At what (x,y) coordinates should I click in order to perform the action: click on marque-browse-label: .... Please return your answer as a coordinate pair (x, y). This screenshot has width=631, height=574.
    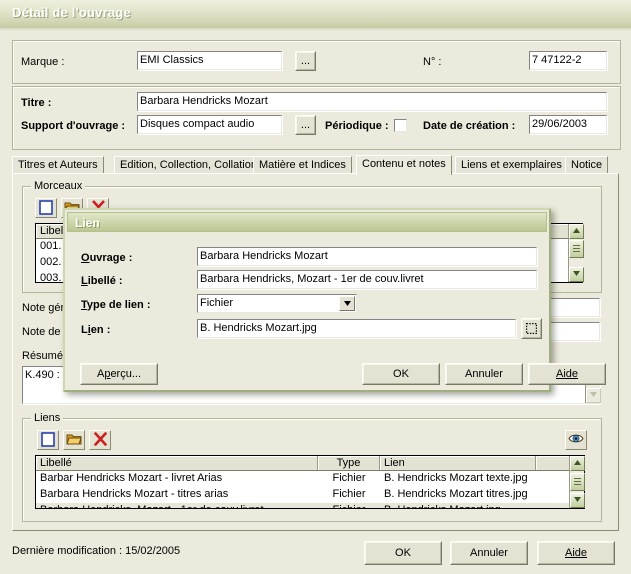
    Looking at the image, I should click on (305, 61).